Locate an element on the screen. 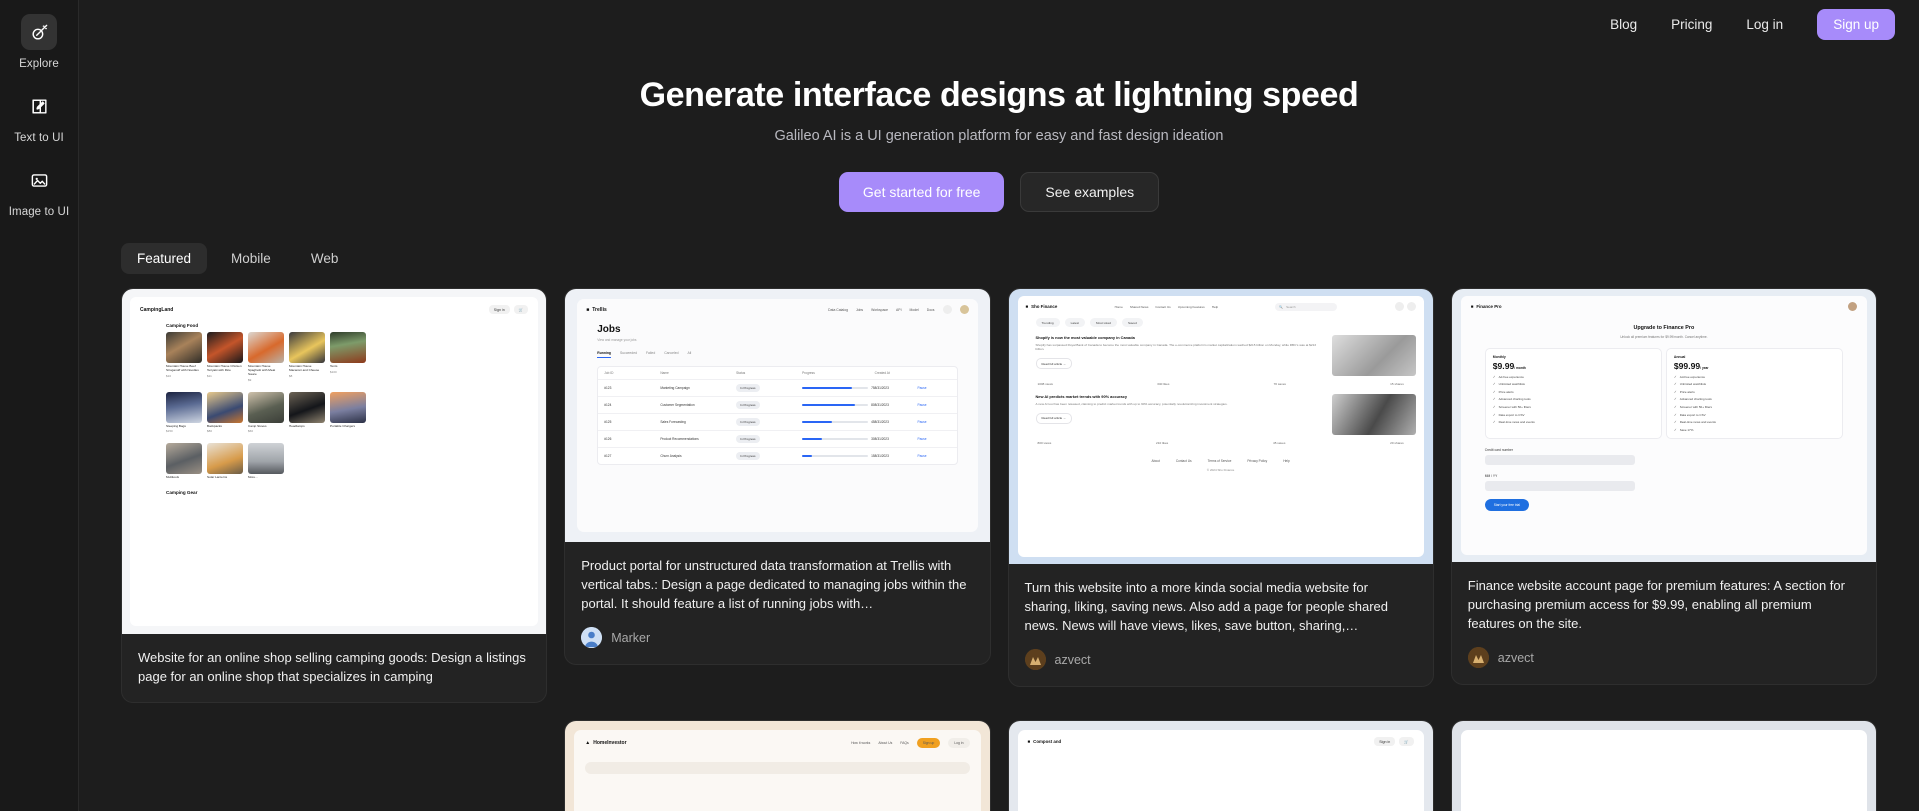 The width and height of the screenshot is (1919, 811). search-icon: 🔍 is located at coordinates (1281, 306).